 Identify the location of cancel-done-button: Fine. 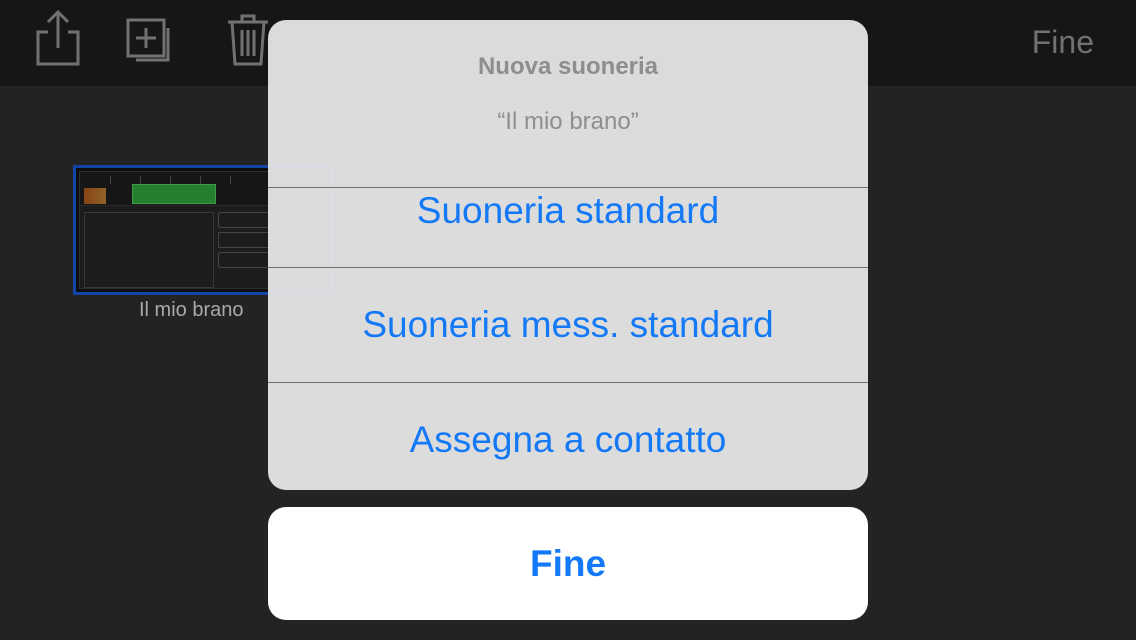
(568, 563).